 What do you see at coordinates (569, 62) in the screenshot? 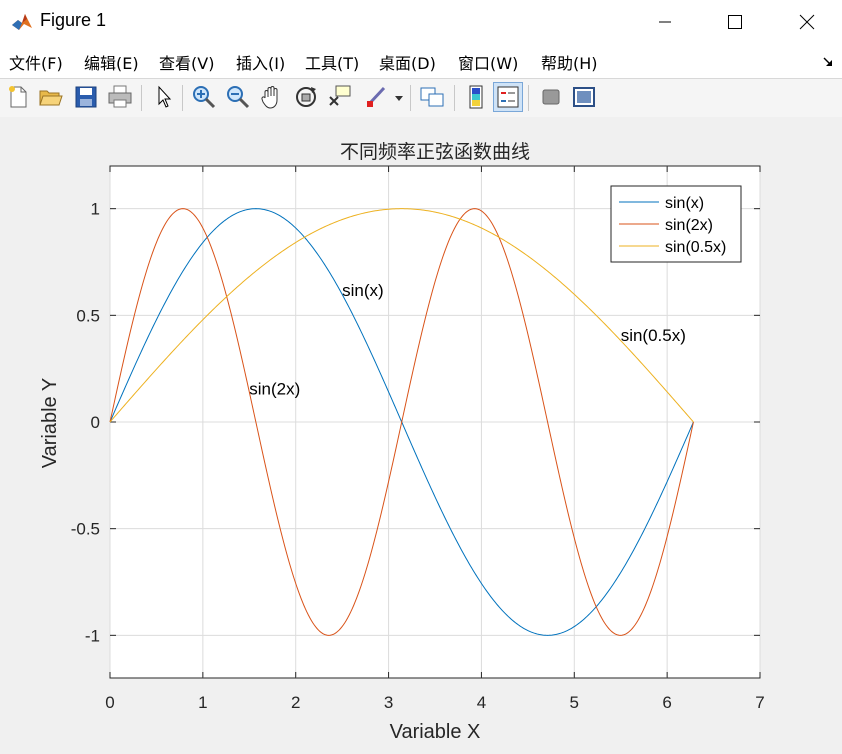
I see `menu-help: 帮助(H)` at bounding box center [569, 62].